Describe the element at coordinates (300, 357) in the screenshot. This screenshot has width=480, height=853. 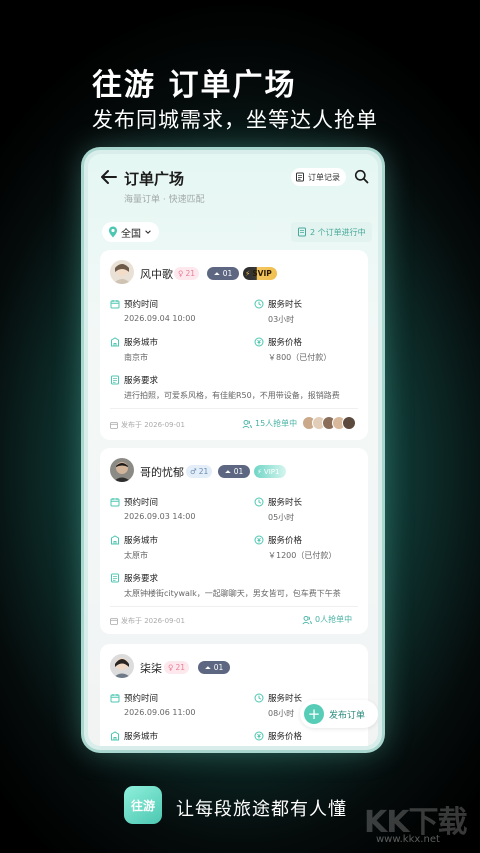
I see `service-price-value: ￥800（已付款）` at that location.